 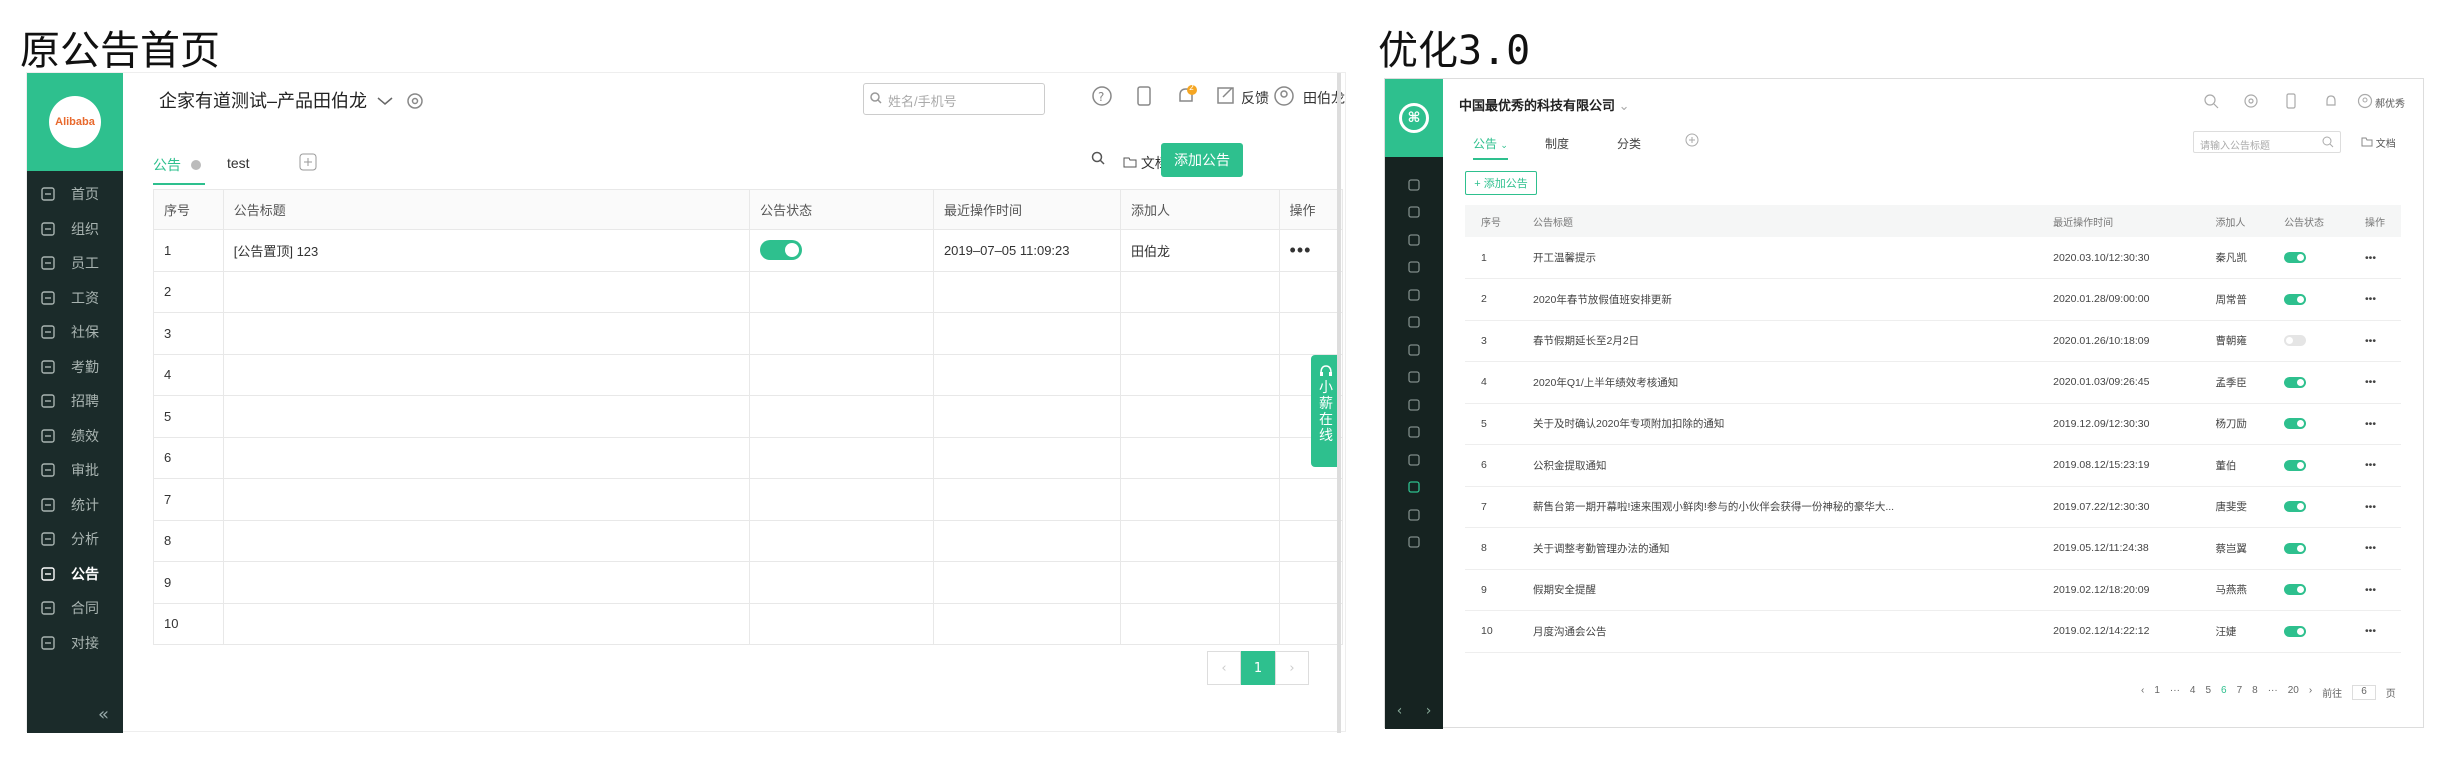 I want to click on avatar-icon, so click(x=2365, y=101).